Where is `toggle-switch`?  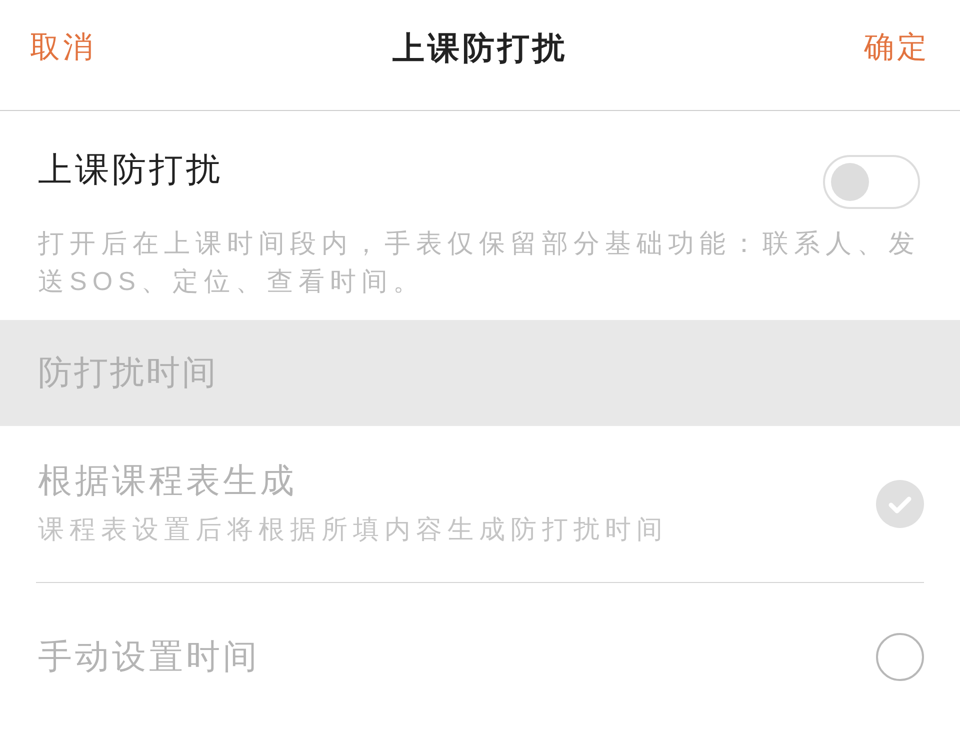 toggle-switch is located at coordinates (871, 182).